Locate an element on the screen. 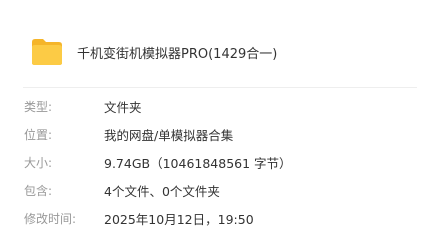 The height and width of the screenshot is (252, 442). location-label: 位置: is located at coordinates (38, 134).